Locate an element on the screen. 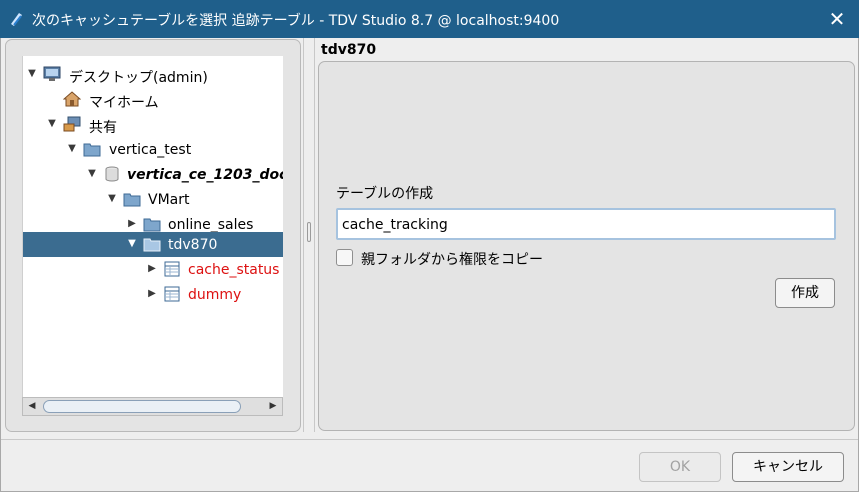 The height and width of the screenshot is (492, 859). create-button: 作成 is located at coordinates (805, 293).